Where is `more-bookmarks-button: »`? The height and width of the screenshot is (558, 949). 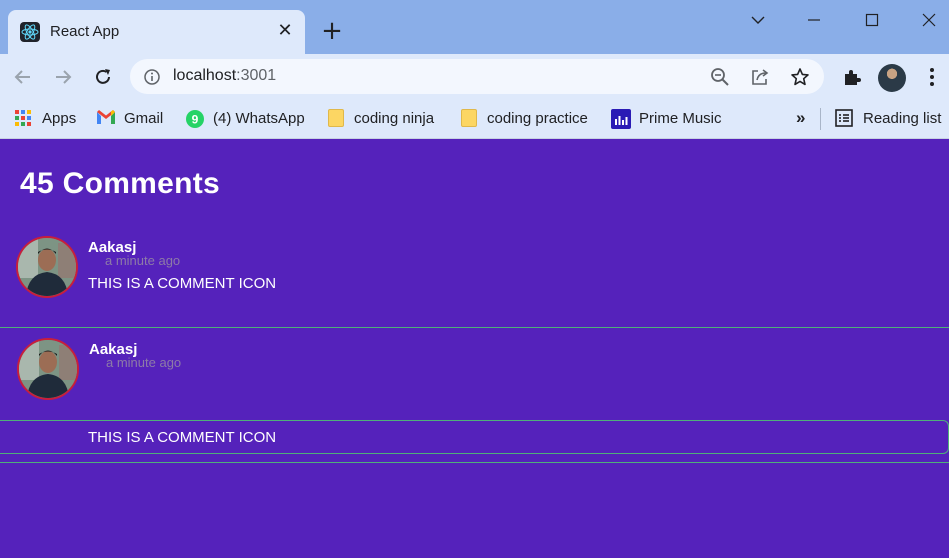
more-bookmarks-button: » is located at coordinates (800, 118).